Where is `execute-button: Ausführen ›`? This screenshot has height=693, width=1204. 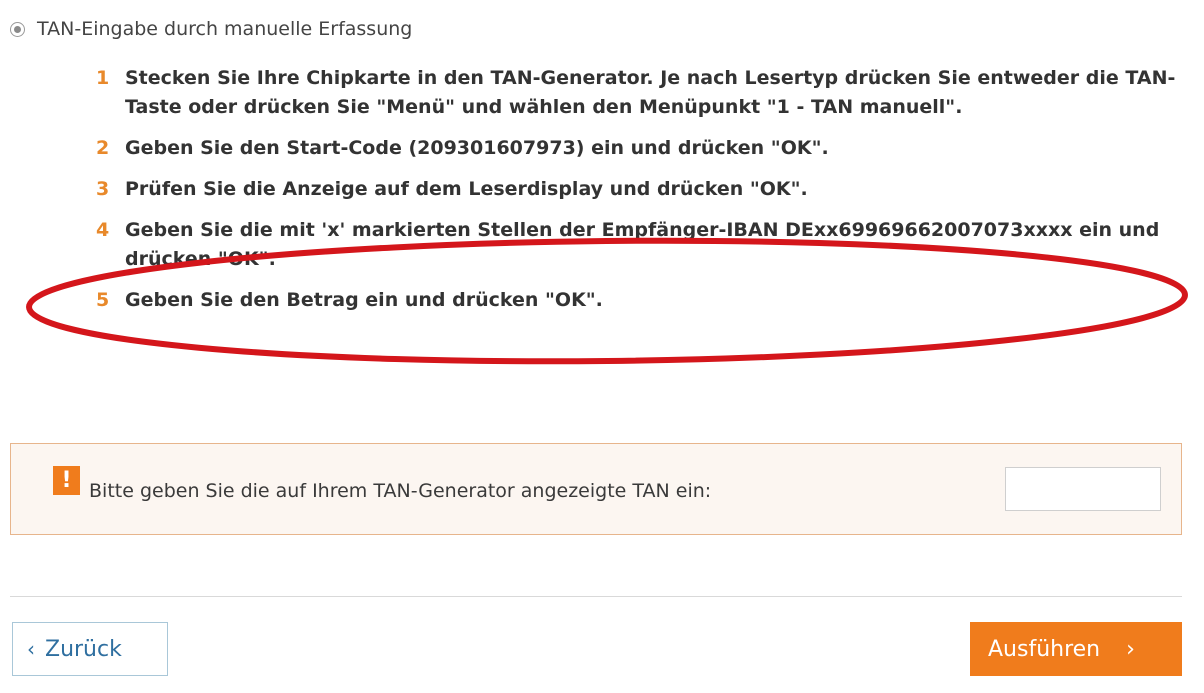
execute-button: Ausführen › is located at coordinates (1076, 649).